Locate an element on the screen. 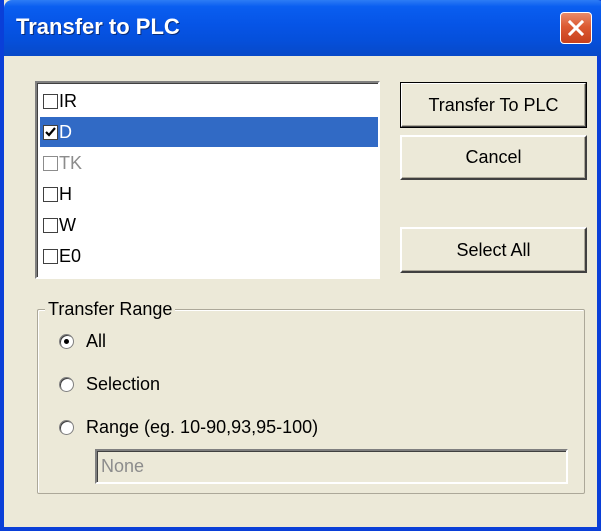  list-item-d: D is located at coordinates (209, 132).